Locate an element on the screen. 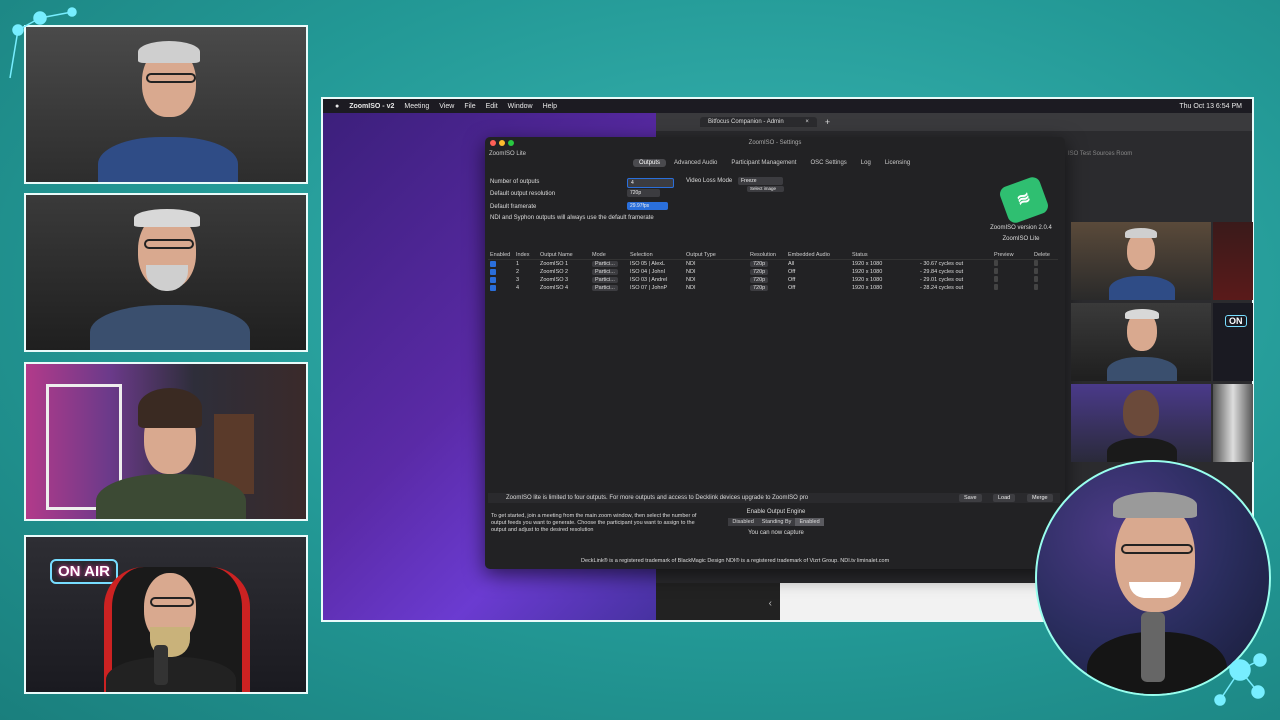 The width and height of the screenshot is (1280, 720). col-status: Status is located at coordinates (884, 255).